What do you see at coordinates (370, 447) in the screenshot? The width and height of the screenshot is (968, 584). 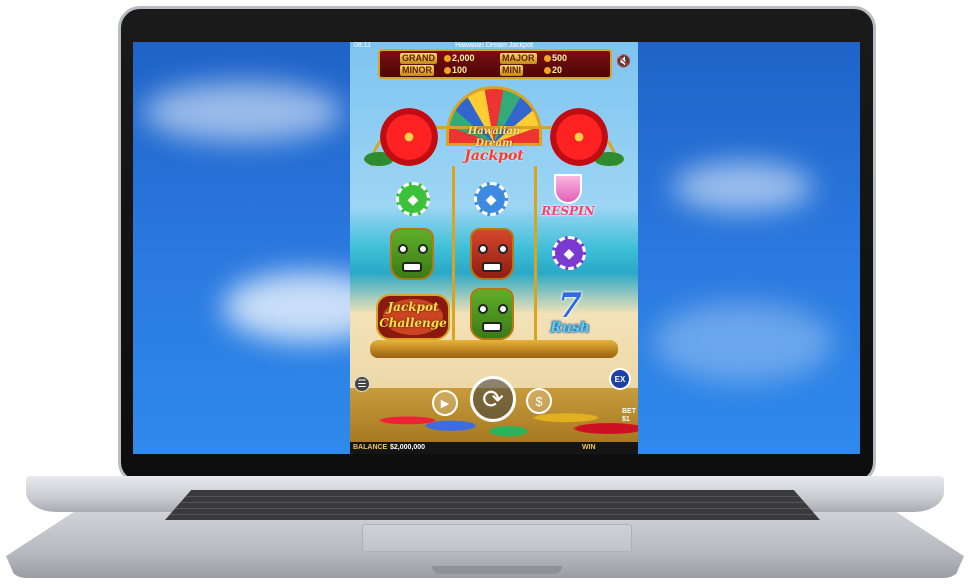 I see `balance-label: BALANCE` at bounding box center [370, 447].